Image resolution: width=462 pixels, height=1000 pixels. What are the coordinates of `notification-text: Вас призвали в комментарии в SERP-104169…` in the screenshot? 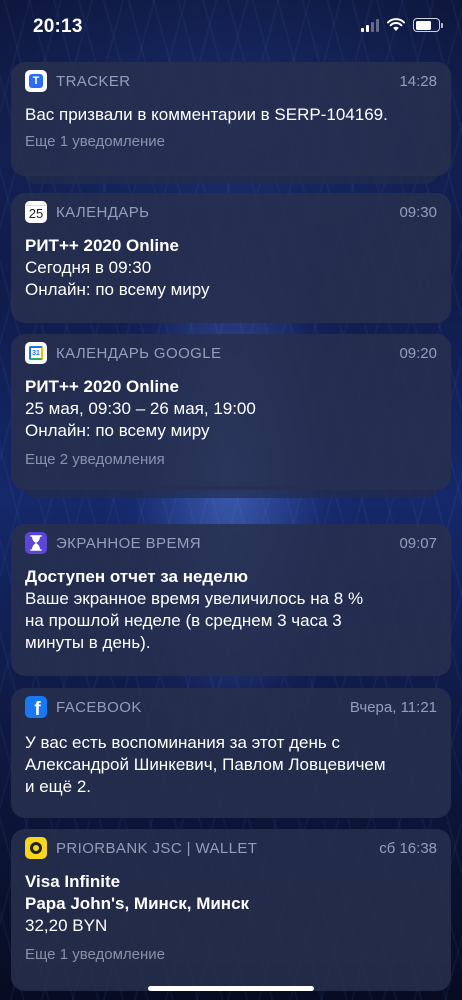 It's located at (206, 114).